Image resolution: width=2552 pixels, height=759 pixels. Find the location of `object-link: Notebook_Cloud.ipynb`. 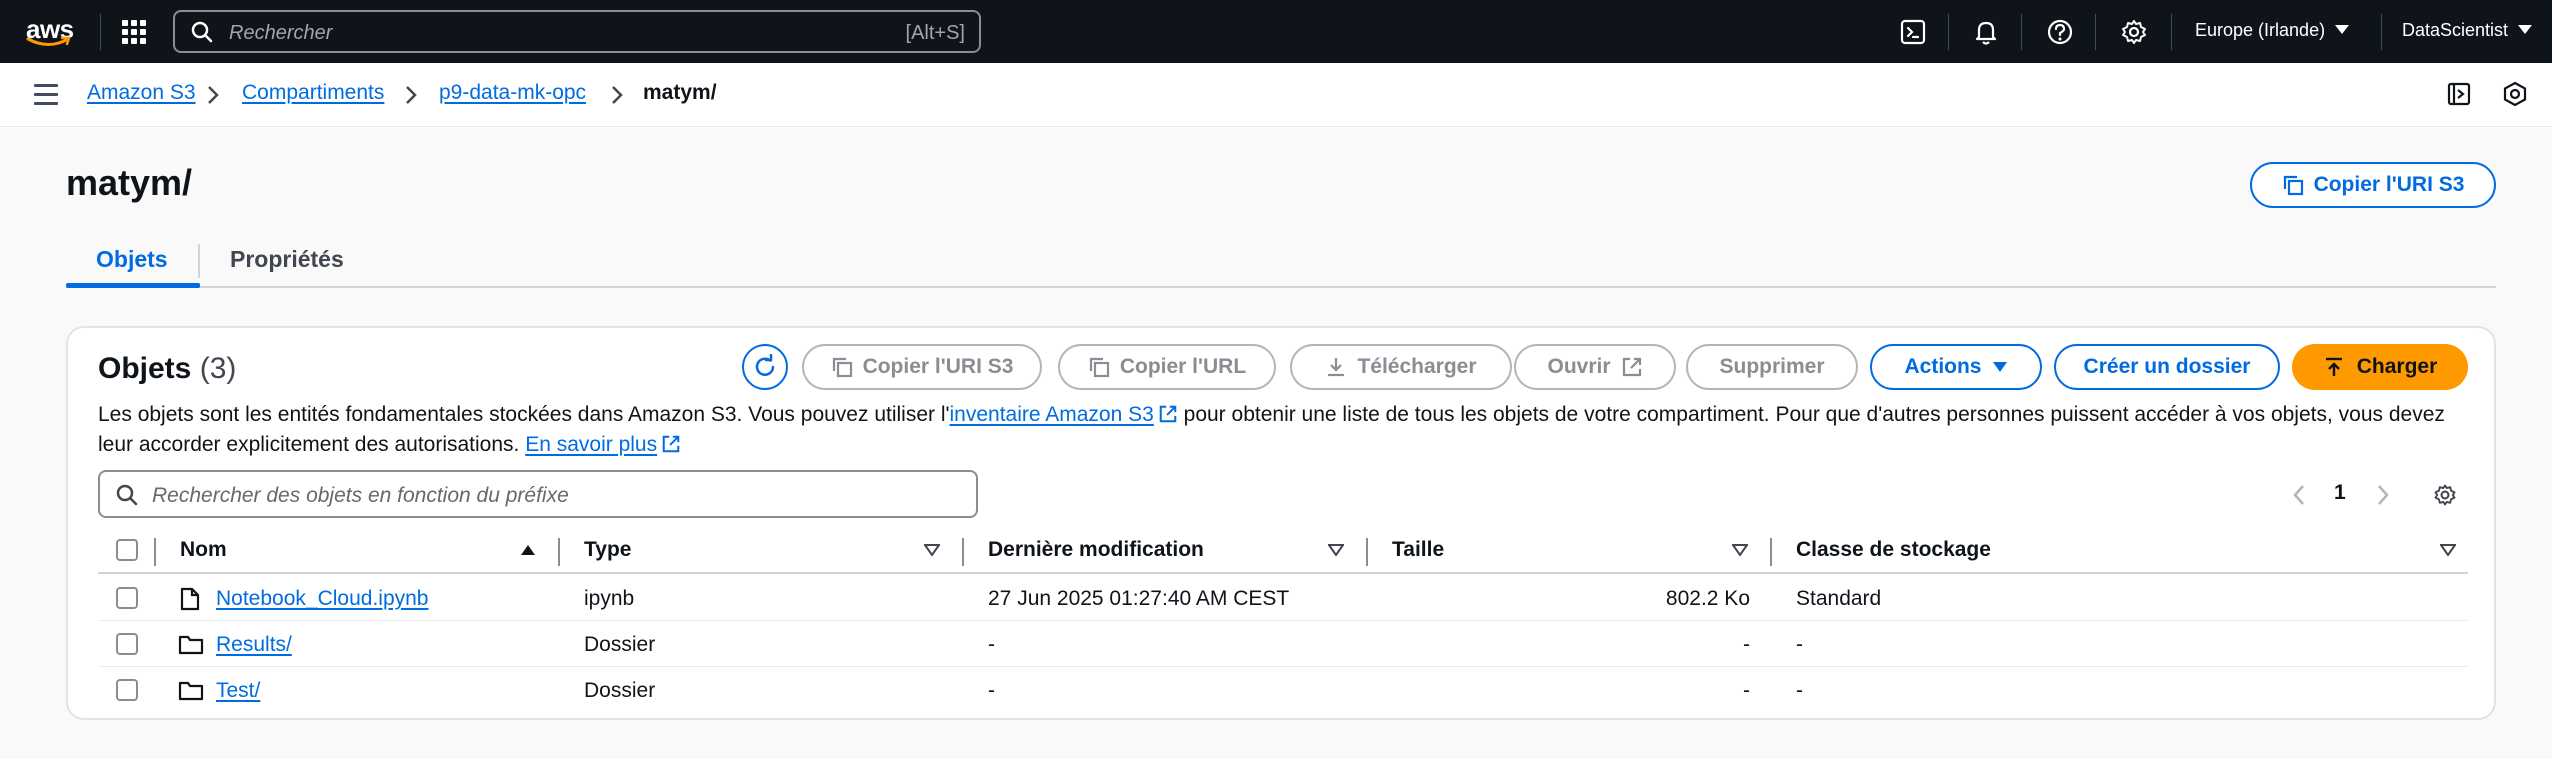

object-link: Notebook_Cloud.ipynb is located at coordinates (322, 598).